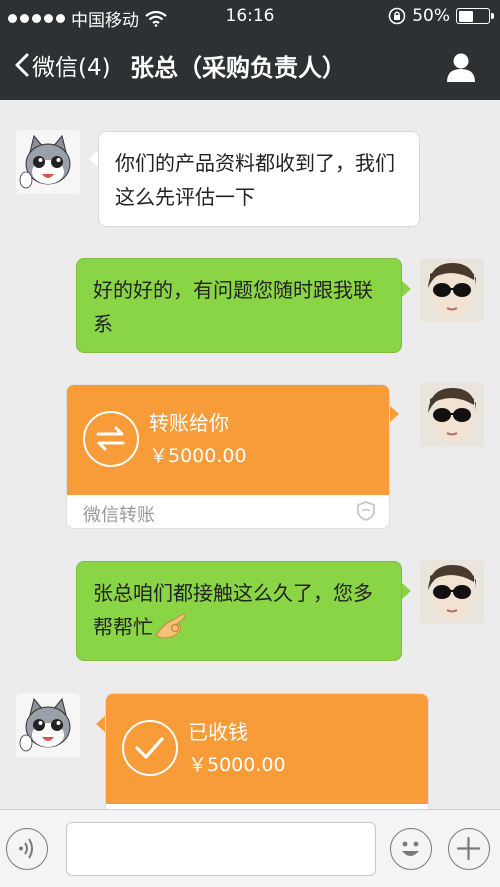 Image resolution: width=500 pixels, height=887 pixels. I want to click on transfer-card-top: 已收钱 ￥5000.00, so click(267, 749).